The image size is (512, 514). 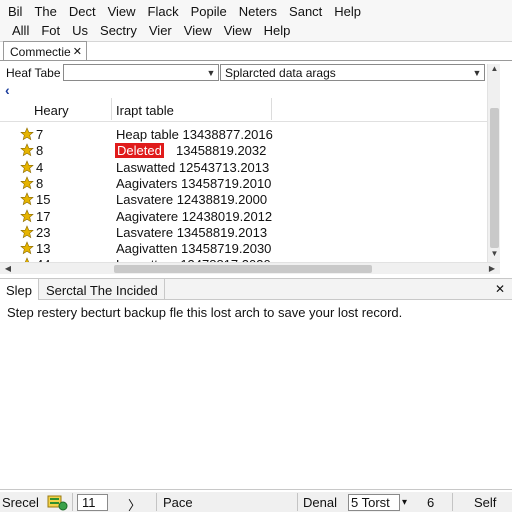 What do you see at coordinates (238, 30) in the screenshot?
I see `menu2-item-6: View` at bounding box center [238, 30].